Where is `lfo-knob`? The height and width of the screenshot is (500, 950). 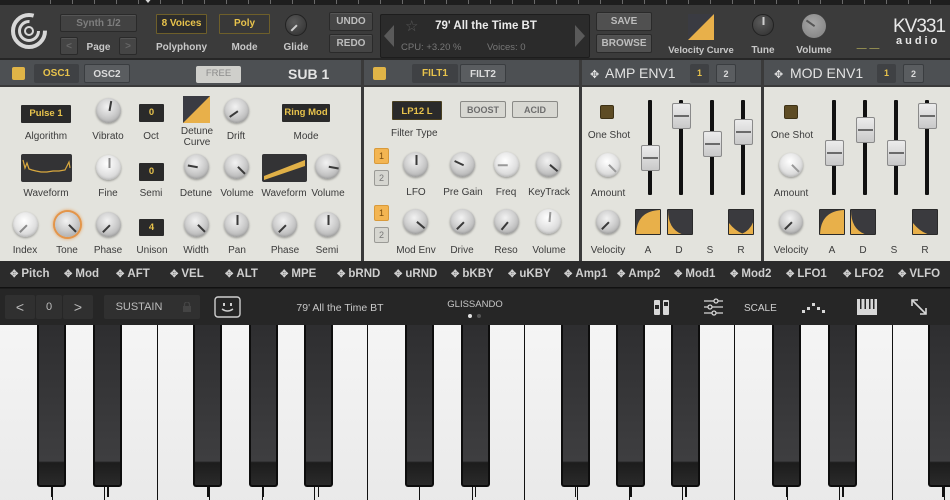 lfo-knob is located at coordinates (415, 164).